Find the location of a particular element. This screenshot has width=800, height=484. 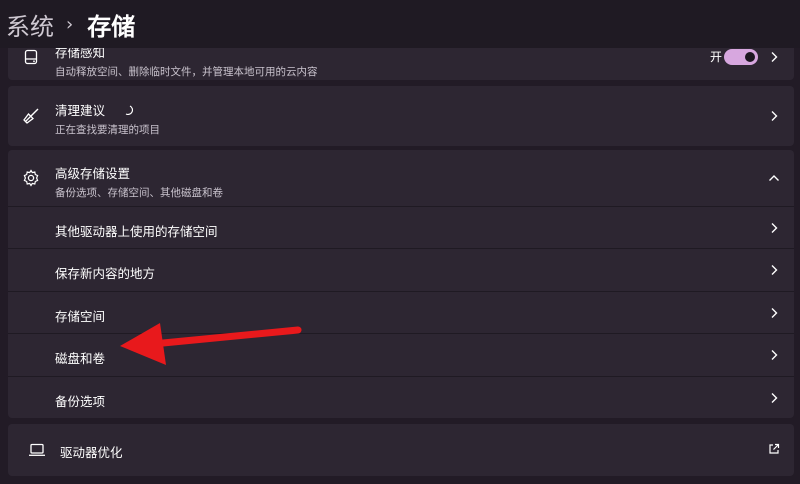

drive-icon is located at coordinates (31, 57).